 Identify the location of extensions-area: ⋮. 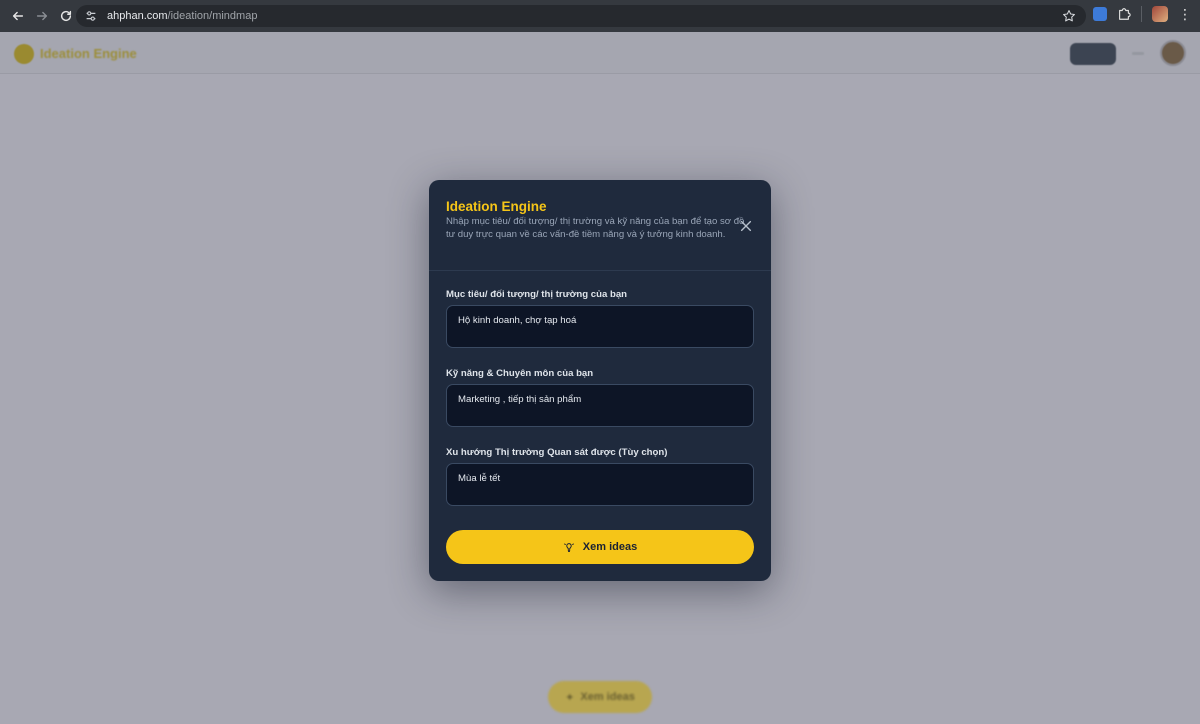
(1142, 14).